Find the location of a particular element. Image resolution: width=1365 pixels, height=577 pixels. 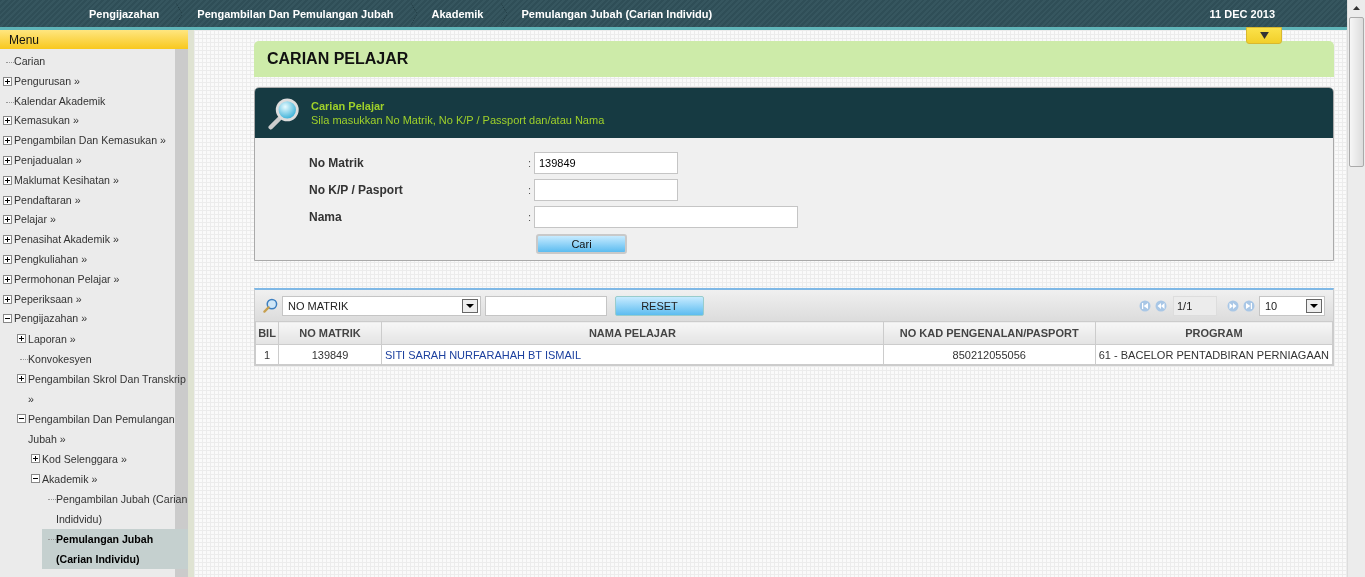

collapse-toggle is located at coordinates (1264, 35).